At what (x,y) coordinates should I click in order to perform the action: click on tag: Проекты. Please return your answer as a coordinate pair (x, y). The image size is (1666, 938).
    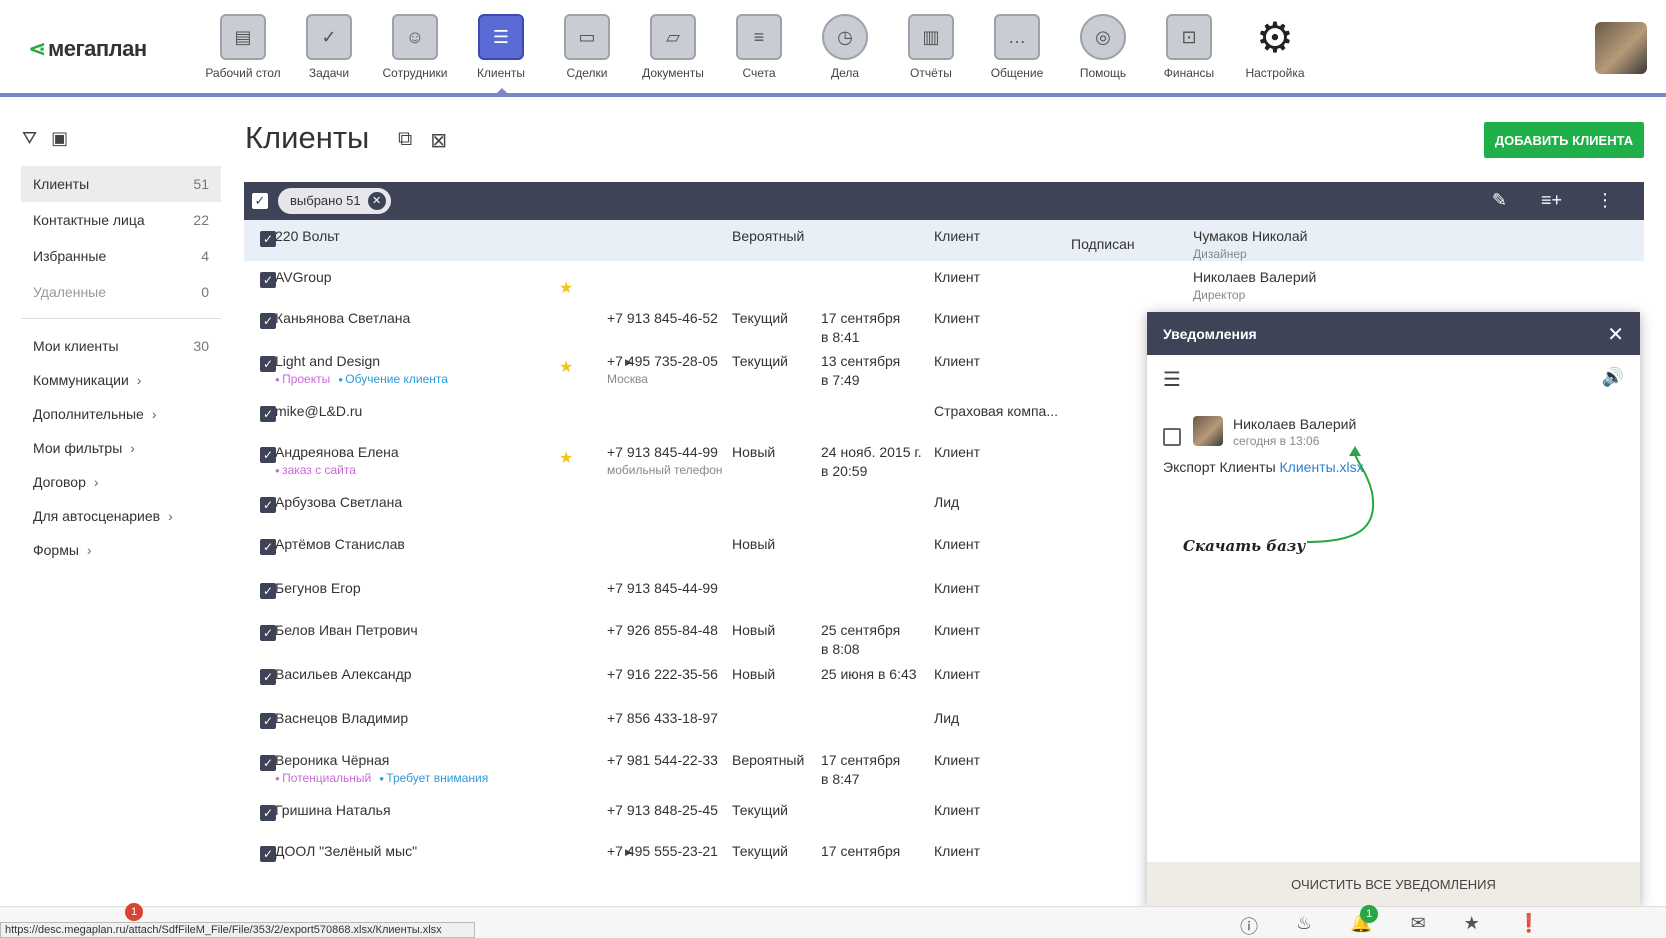
    Looking at the image, I should click on (302, 379).